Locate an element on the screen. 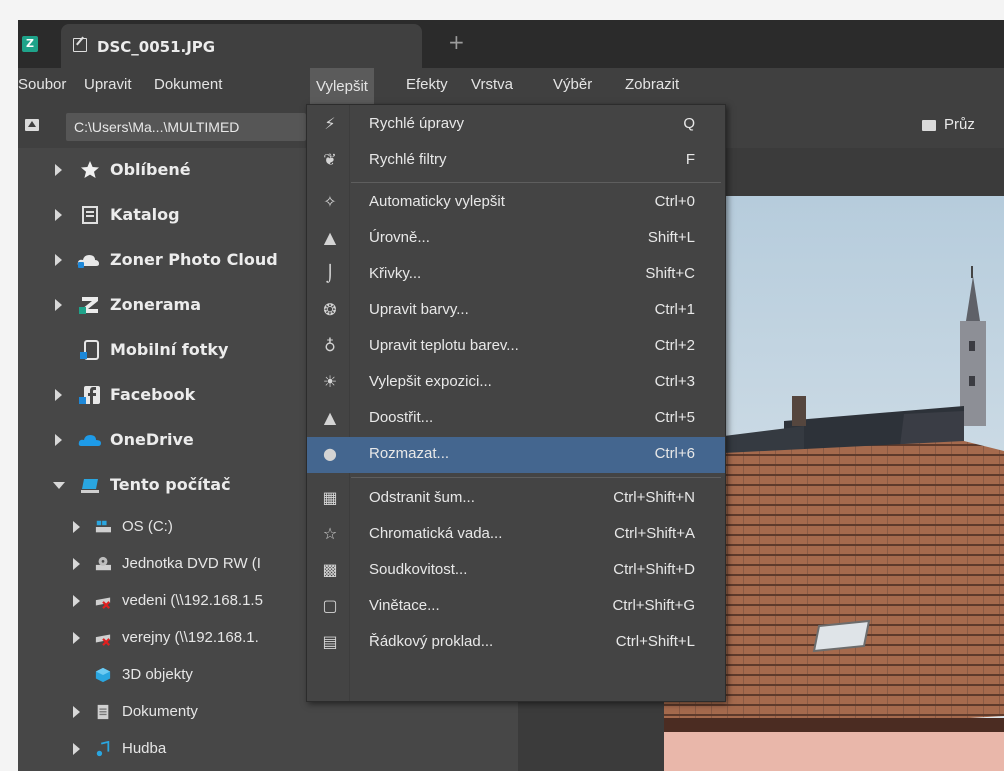  sun-icon: ☀ is located at coordinates (330, 381).